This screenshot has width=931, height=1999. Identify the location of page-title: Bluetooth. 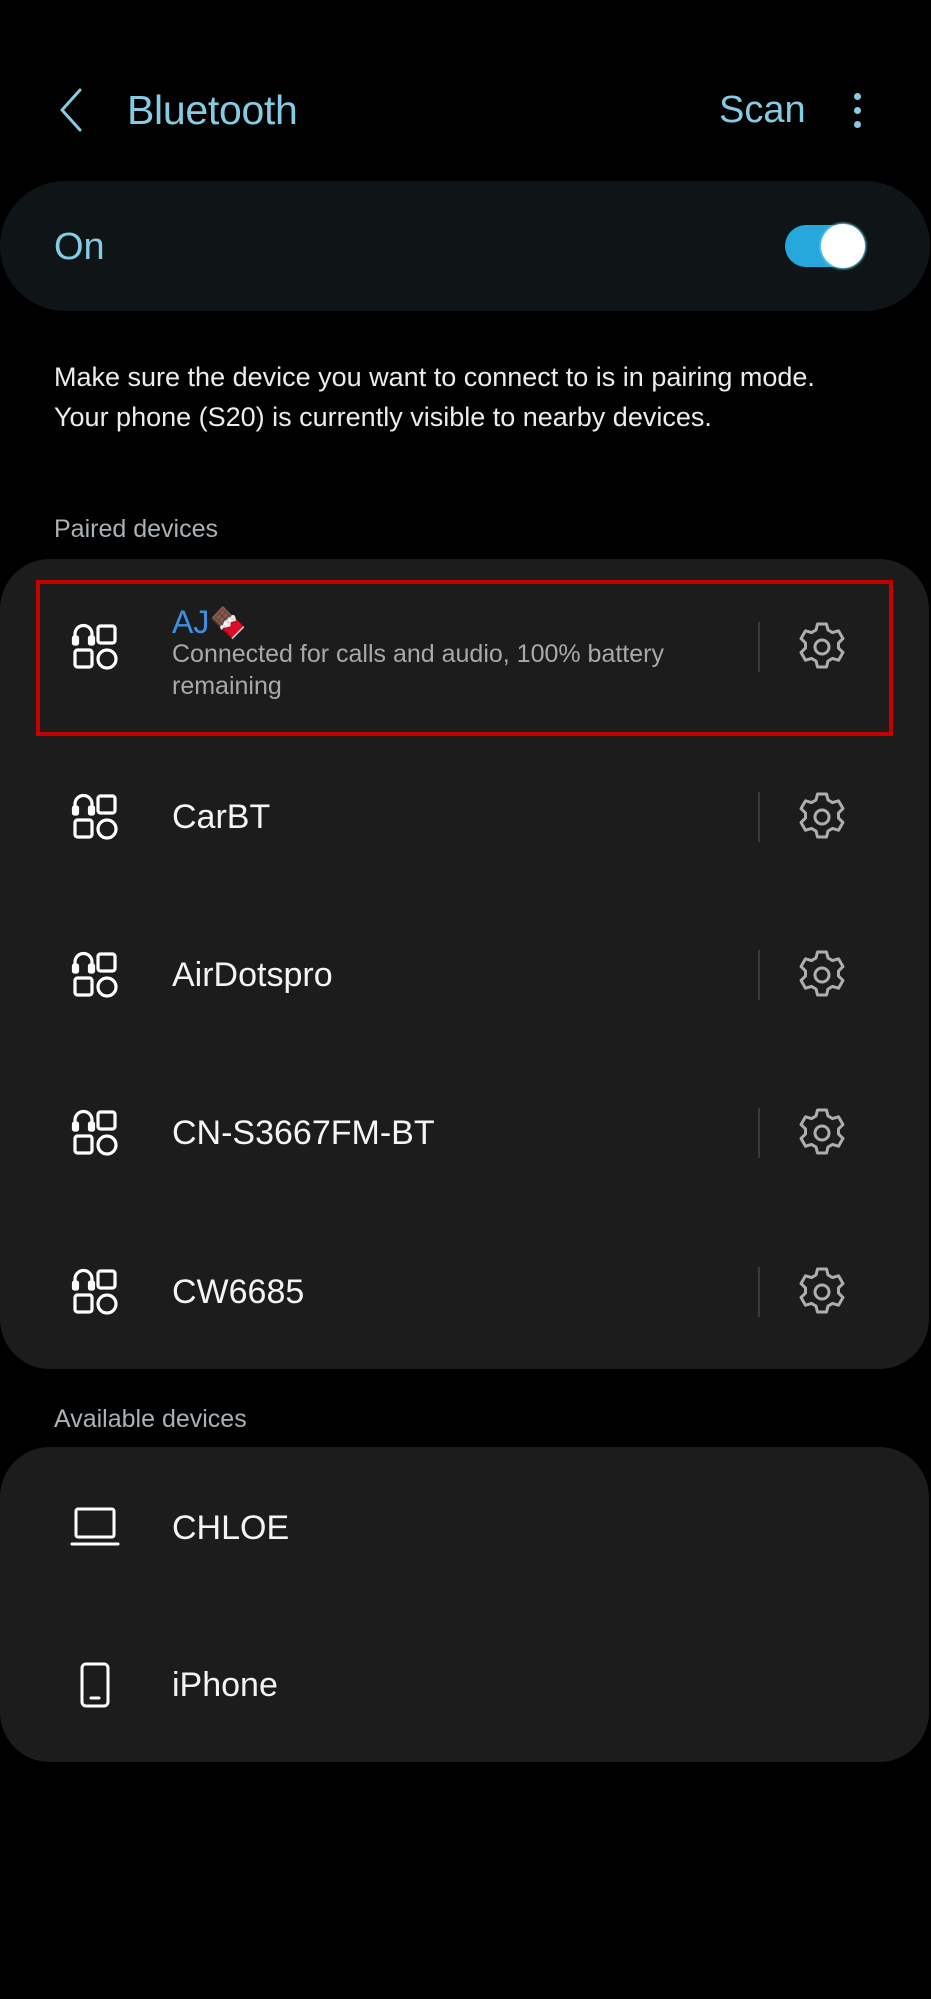
(212, 110).